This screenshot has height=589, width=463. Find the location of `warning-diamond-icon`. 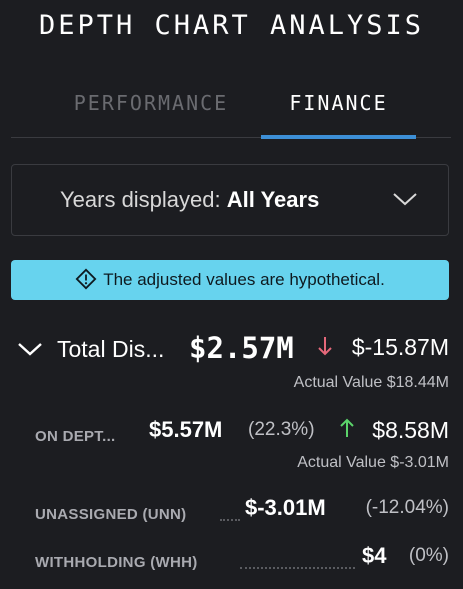

warning-diamond-icon is located at coordinates (86, 278).